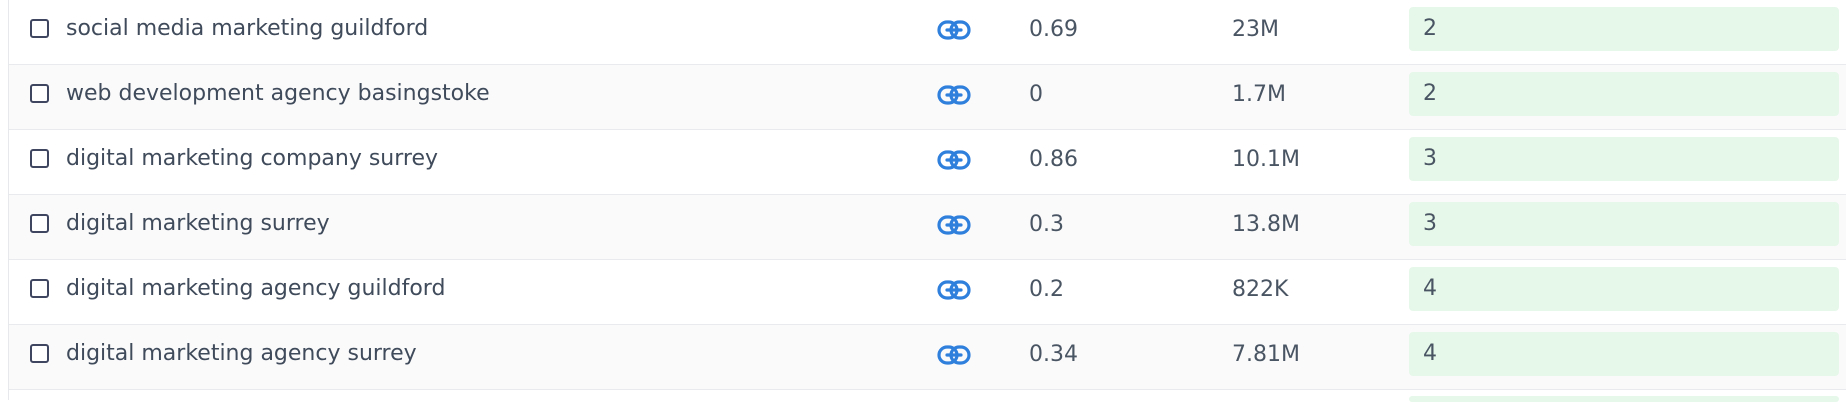 This screenshot has height=402, width=1846. I want to click on keyword-text: digital marketing agency guildford, so click(256, 288).